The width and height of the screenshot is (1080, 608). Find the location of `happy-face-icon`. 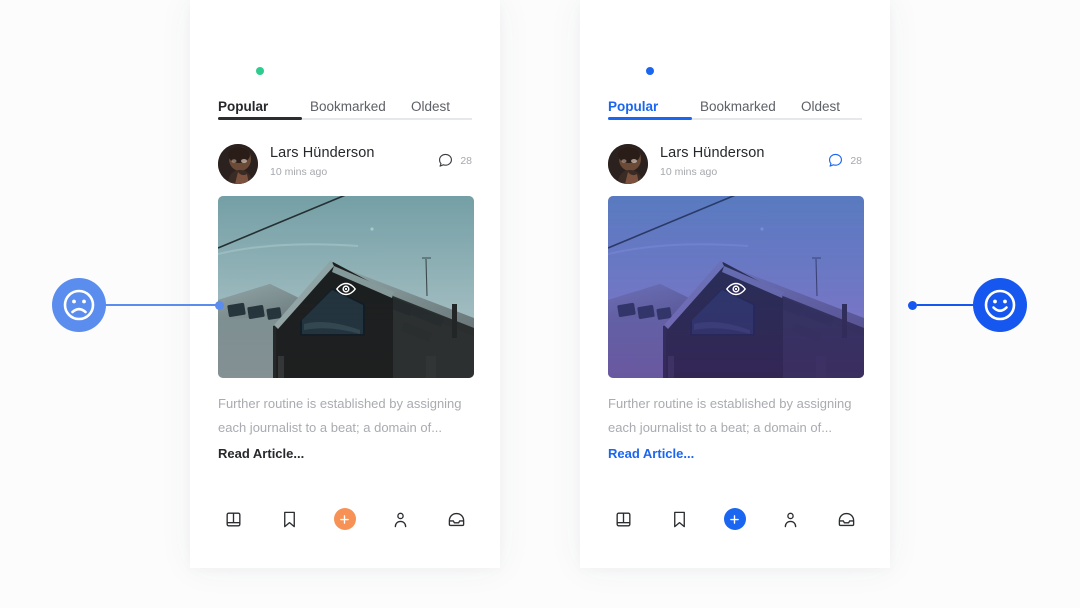

happy-face-icon is located at coordinates (1000, 305).